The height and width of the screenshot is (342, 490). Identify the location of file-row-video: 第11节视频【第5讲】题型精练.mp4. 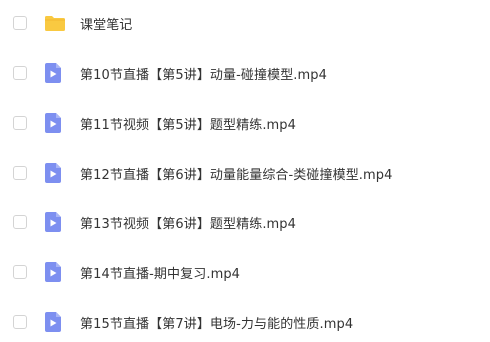
(245, 123).